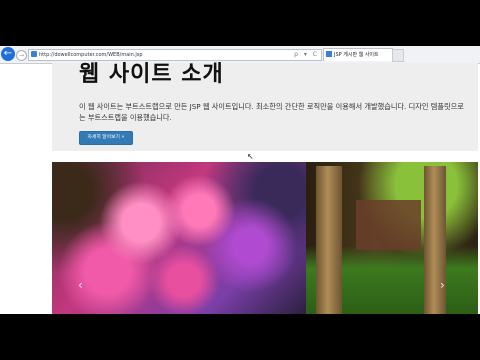 The image size is (480, 360). Describe the element at coordinates (80, 285) in the screenshot. I see `carousel-prev-icon: ‹` at that location.